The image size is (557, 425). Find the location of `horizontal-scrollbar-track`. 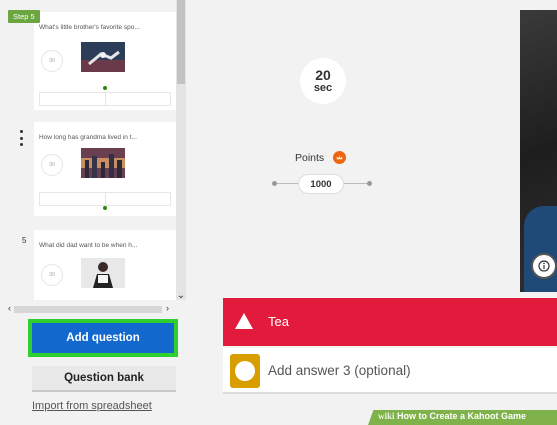

horizontal-scrollbar-track is located at coordinates (88, 309).